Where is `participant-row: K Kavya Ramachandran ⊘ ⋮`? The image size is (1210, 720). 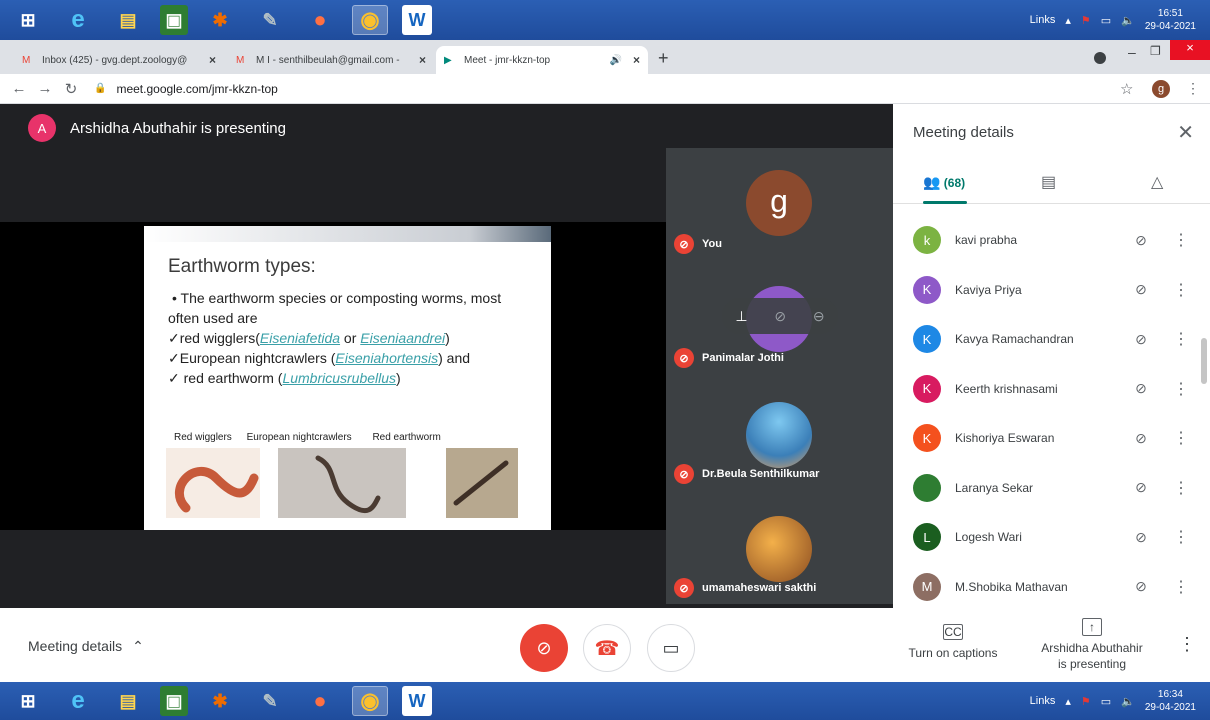 participant-row: K Kavya Ramachandran ⊘ ⋮ is located at coordinates (1053, 339).